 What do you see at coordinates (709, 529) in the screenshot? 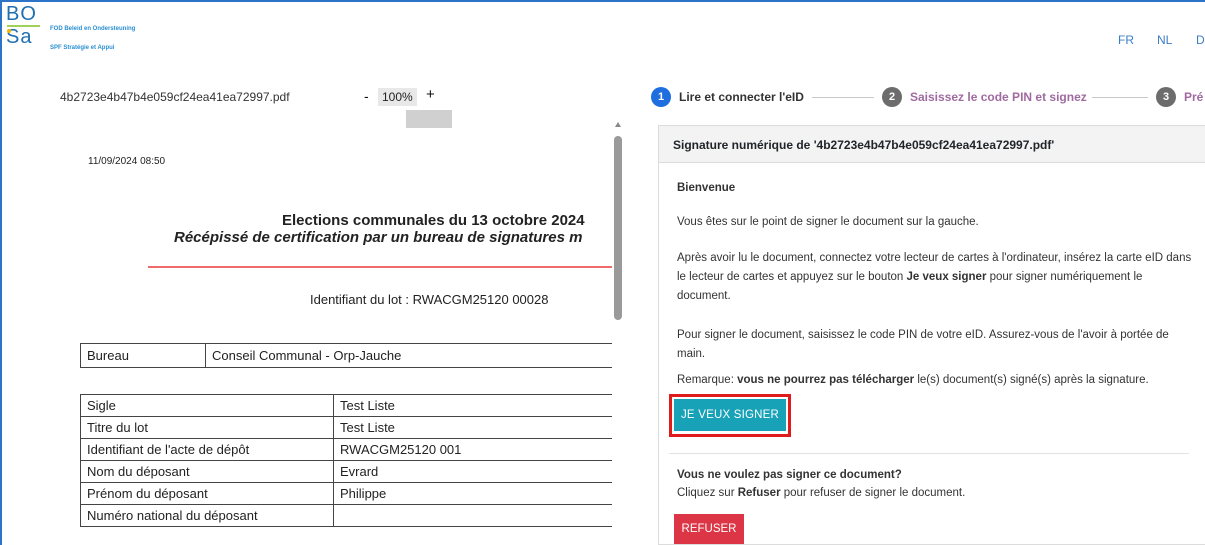
I see `refuse-button: REFUSER` at bounding box center [709, 529].